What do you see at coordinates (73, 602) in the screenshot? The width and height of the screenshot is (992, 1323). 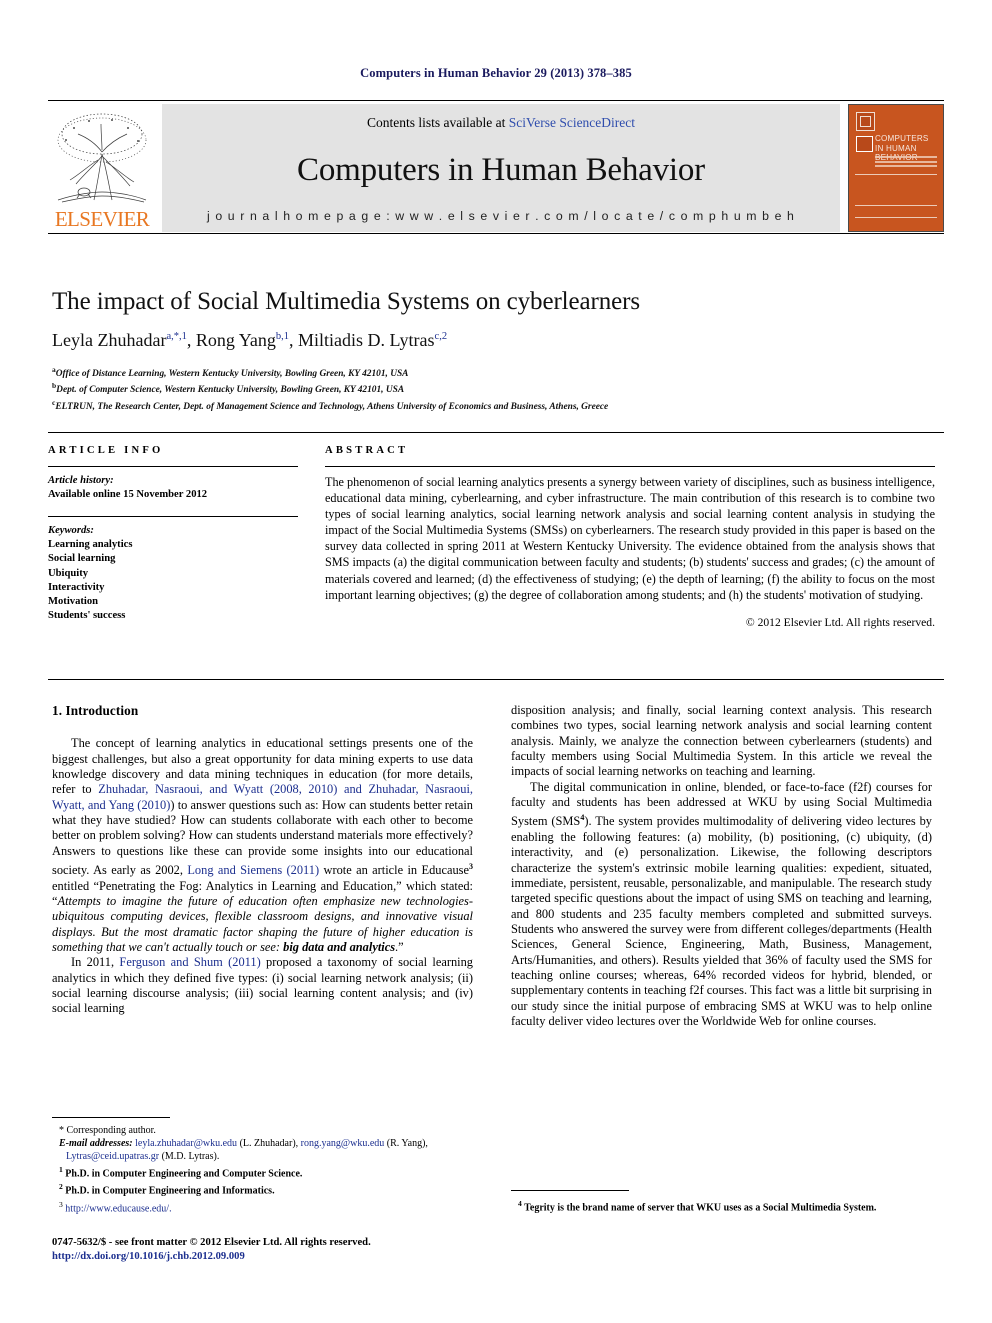 I see `keyword-item: Motivation` at bounding box center [73, 602].